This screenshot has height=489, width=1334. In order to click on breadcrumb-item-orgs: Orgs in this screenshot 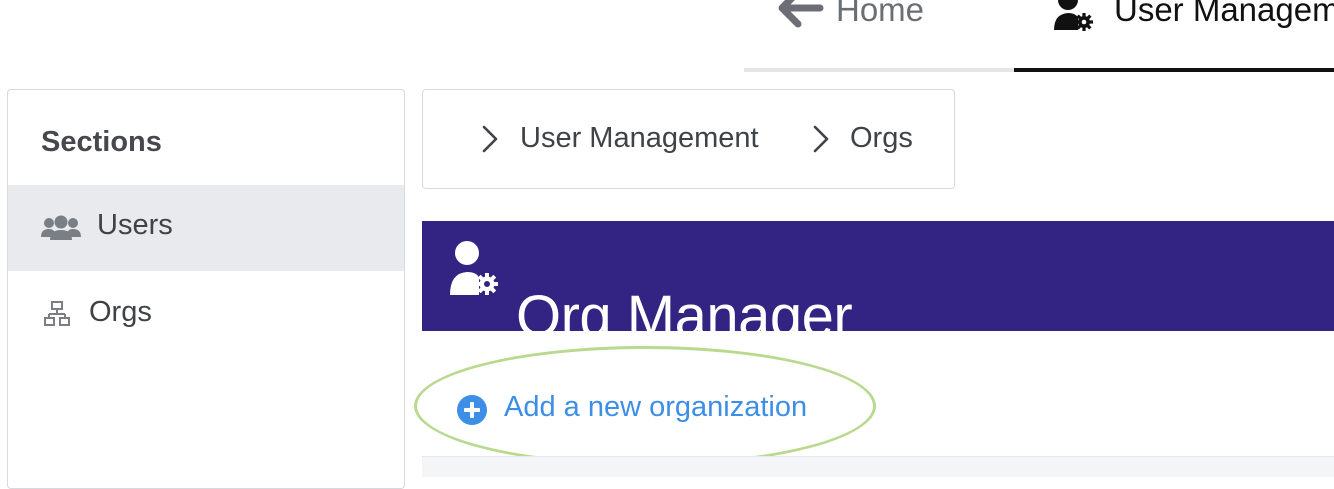, I will do `click(881, 138)`.